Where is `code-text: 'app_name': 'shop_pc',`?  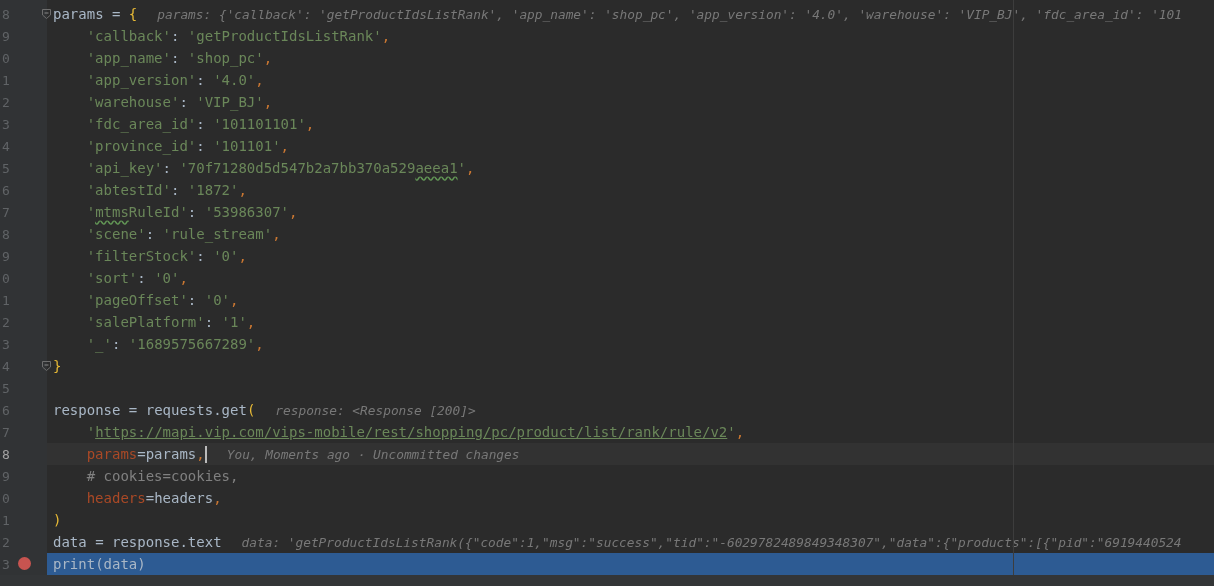 code-text: 'app_name': 'shop_pc', is located at coordinates (179, 58).